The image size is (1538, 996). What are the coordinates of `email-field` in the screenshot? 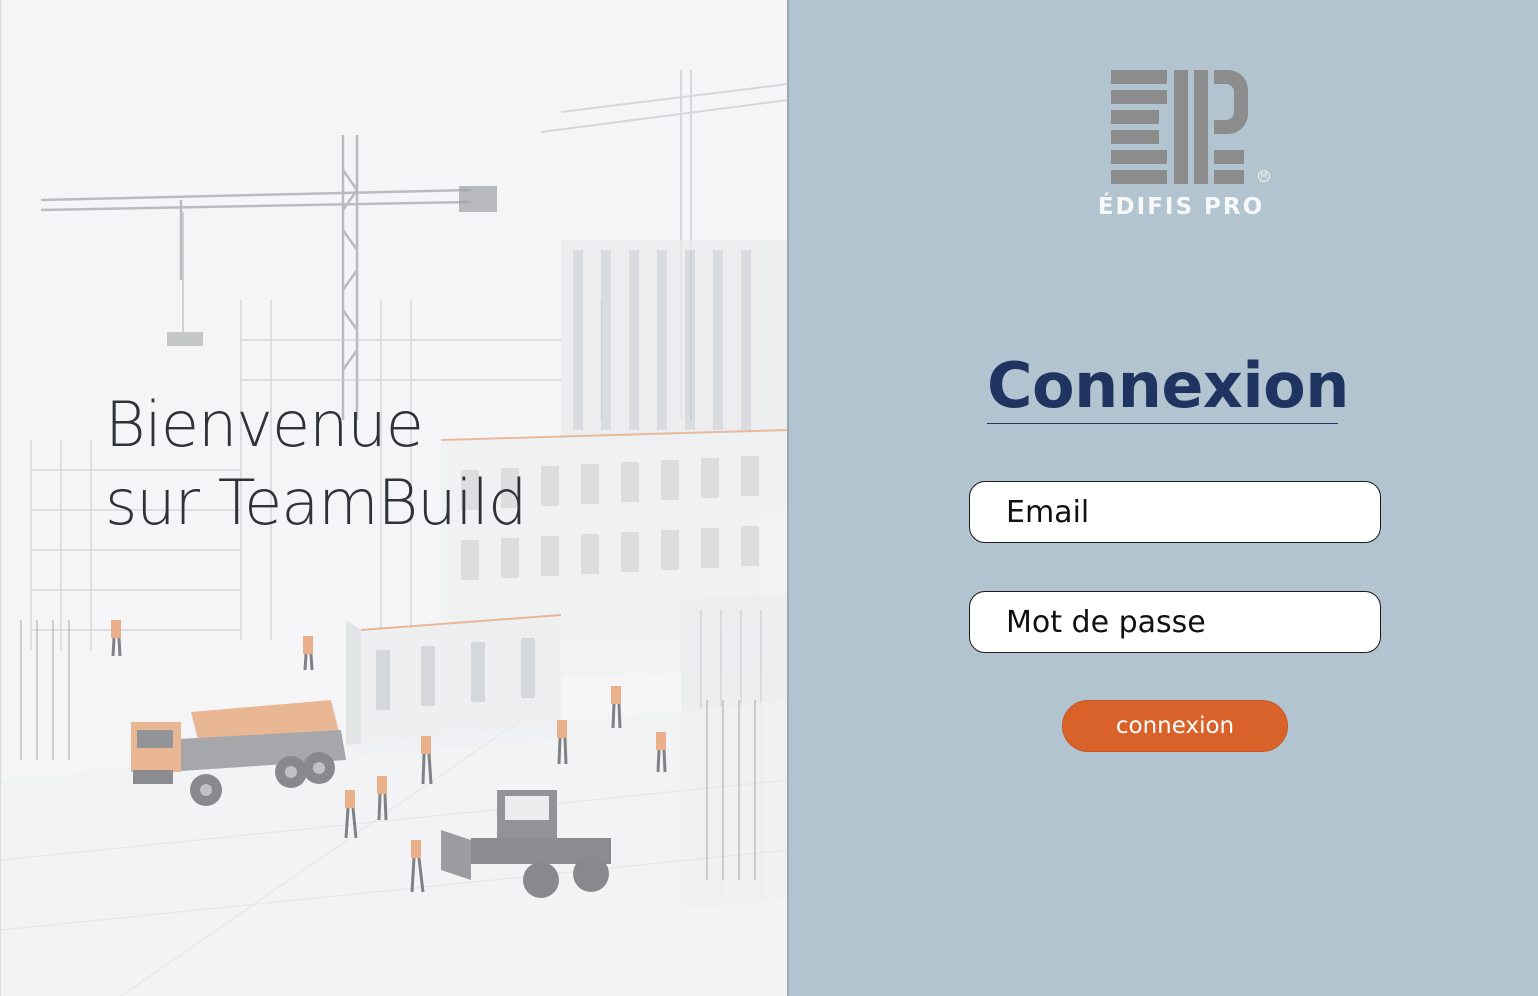 It's located at (1175, 512).